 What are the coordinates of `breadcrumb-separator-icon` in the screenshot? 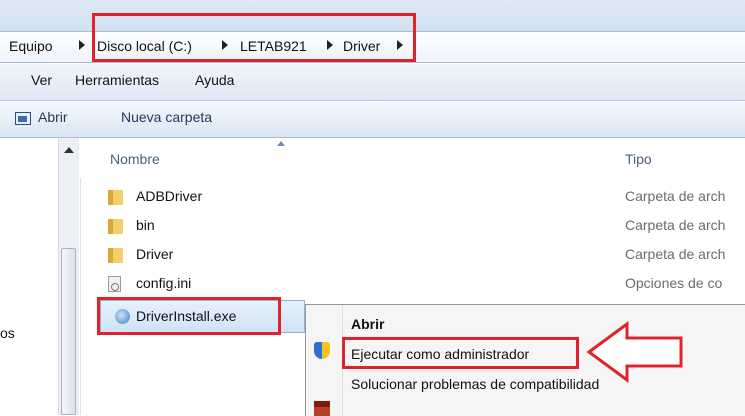 It's located at (82, 45).